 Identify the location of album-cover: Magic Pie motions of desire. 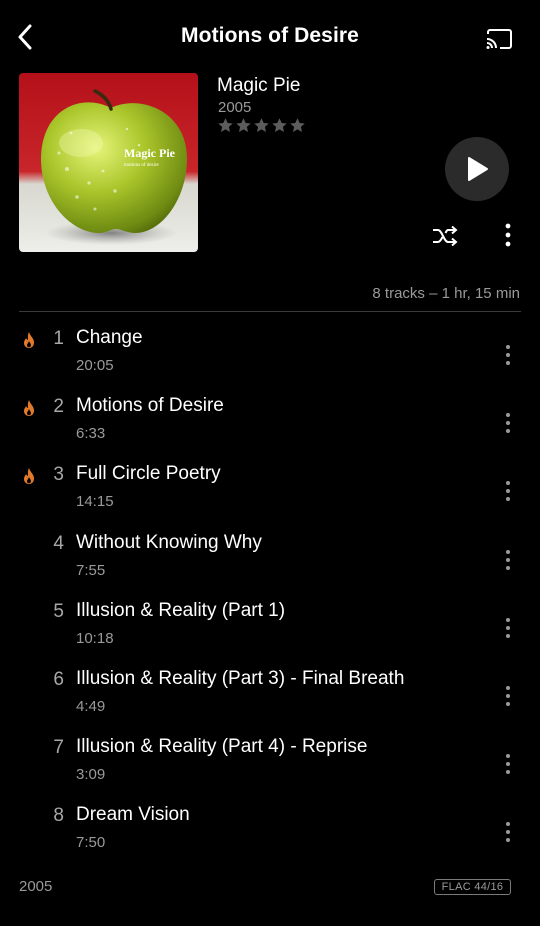
(108, 162).